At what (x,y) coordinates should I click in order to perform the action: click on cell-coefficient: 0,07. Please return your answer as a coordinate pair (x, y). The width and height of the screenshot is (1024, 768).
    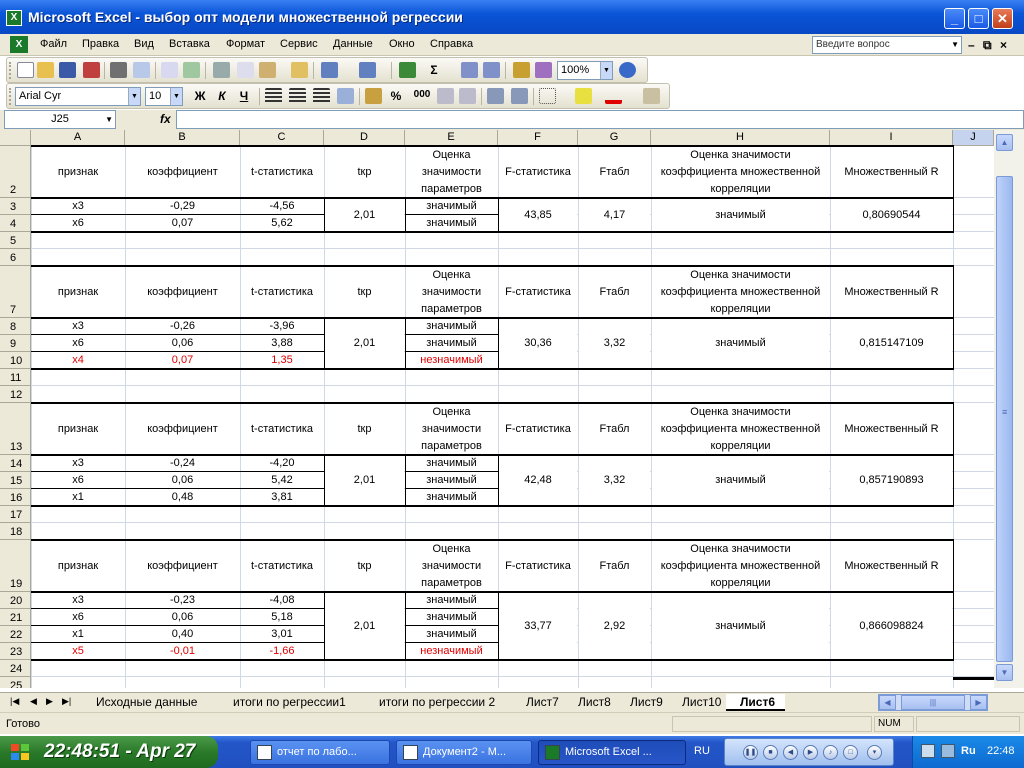
    Looking at the image, I should click on (182, 223).